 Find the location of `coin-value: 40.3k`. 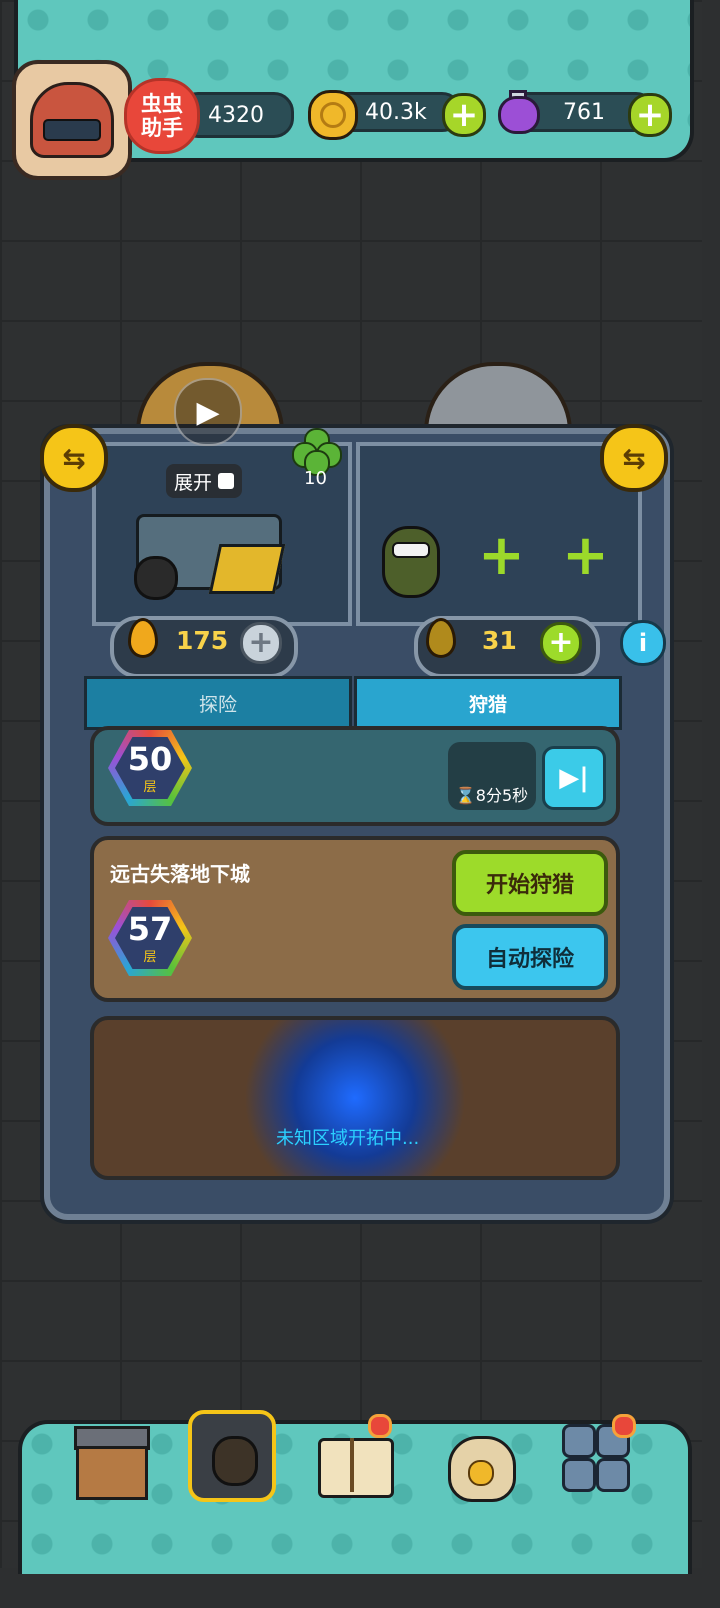

coin-value: 40.3k is located at coordinates (396, 112).